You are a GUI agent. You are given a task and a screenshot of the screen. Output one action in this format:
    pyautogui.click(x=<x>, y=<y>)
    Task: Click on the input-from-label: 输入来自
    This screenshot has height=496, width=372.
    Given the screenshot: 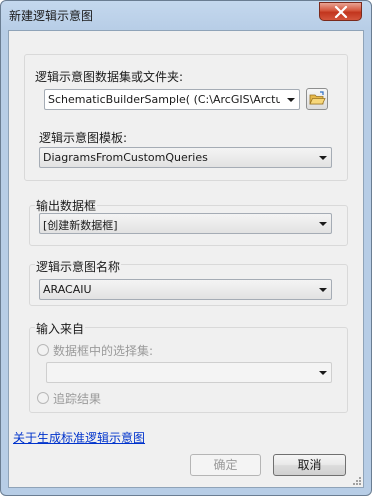 What is the action you would take?
    pyautogui.click(x=60, y=328)
    